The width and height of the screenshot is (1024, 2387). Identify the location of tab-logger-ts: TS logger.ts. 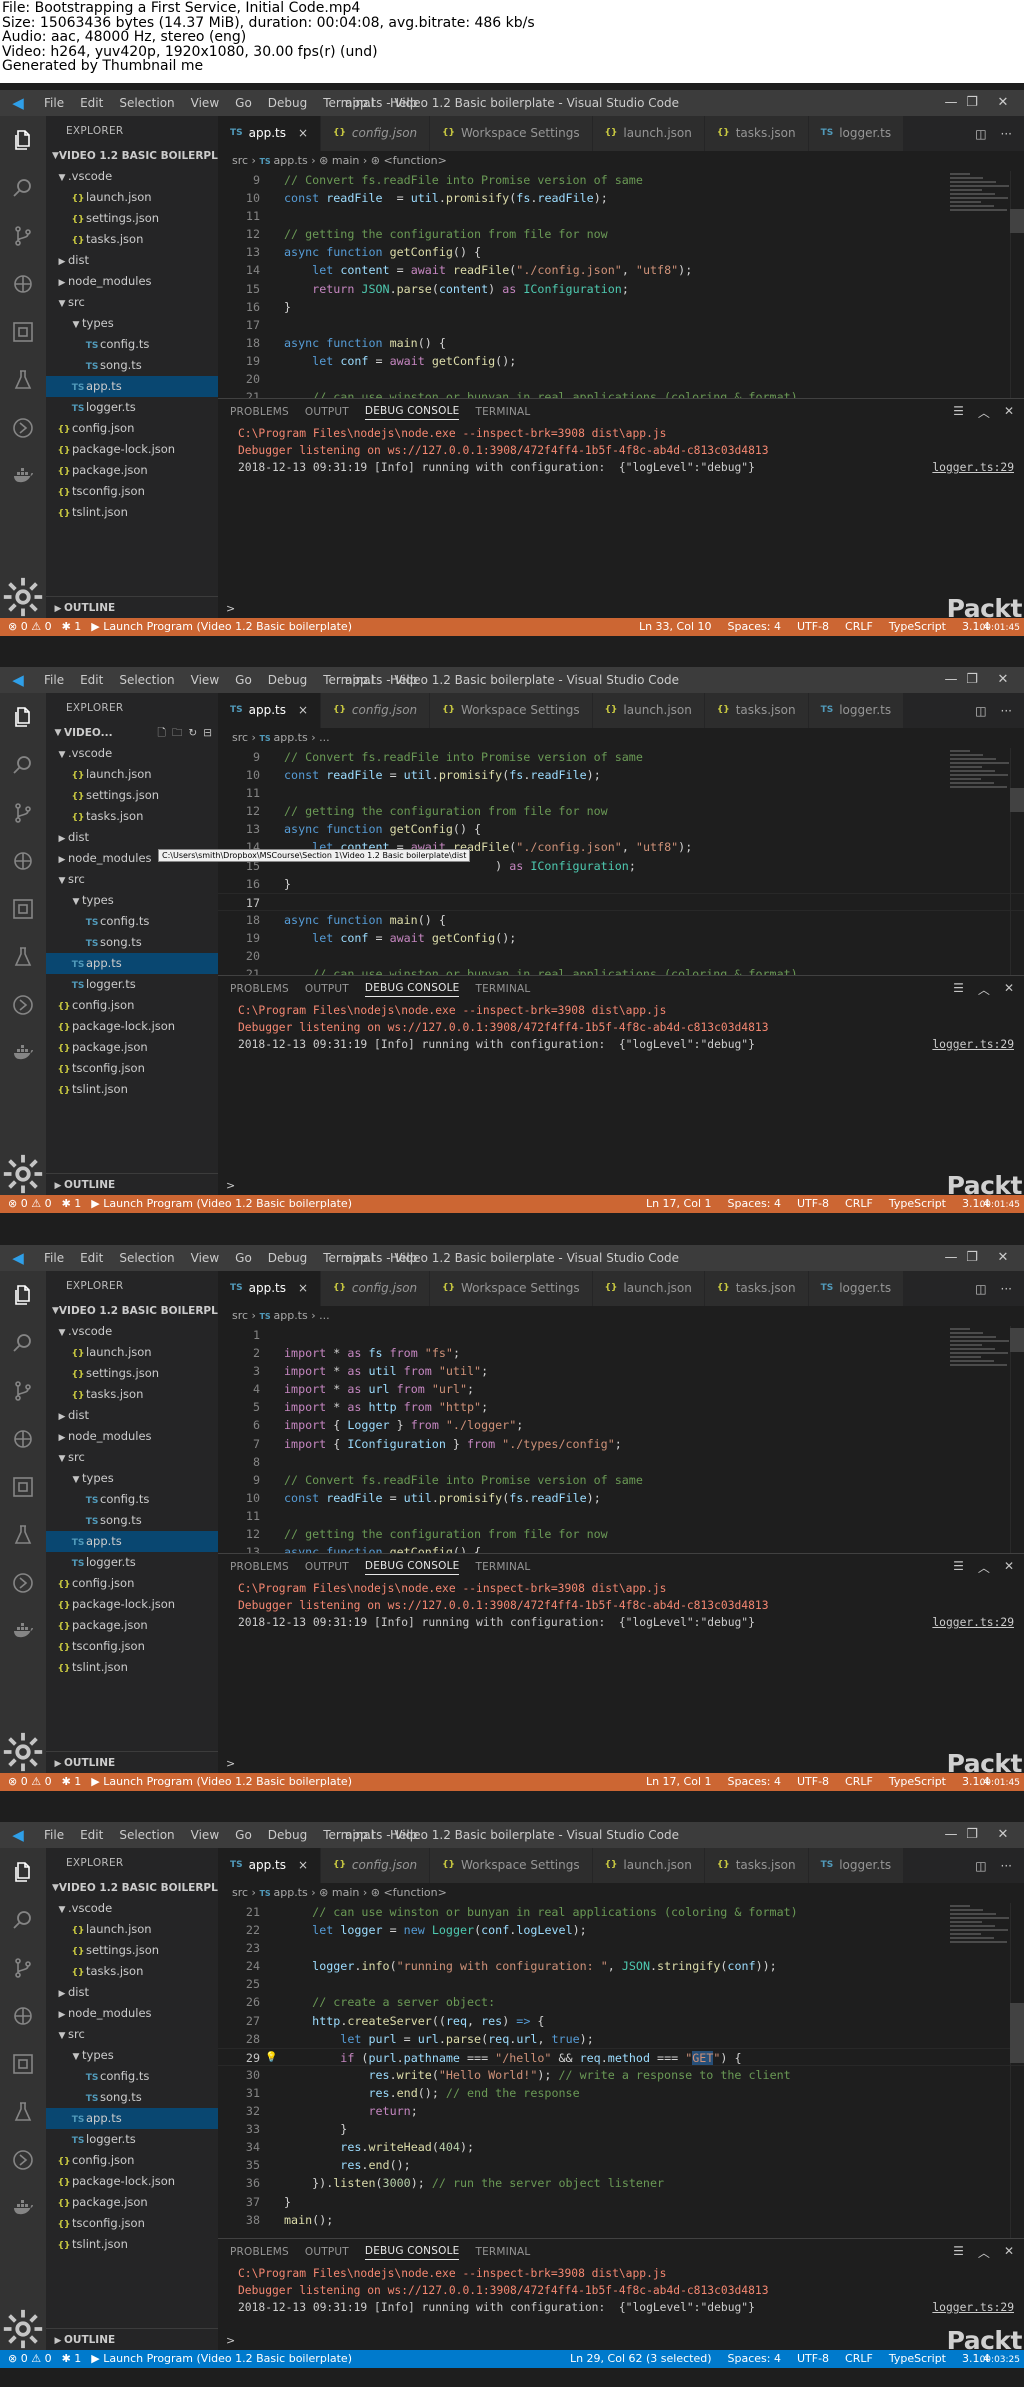
(856, 1865).